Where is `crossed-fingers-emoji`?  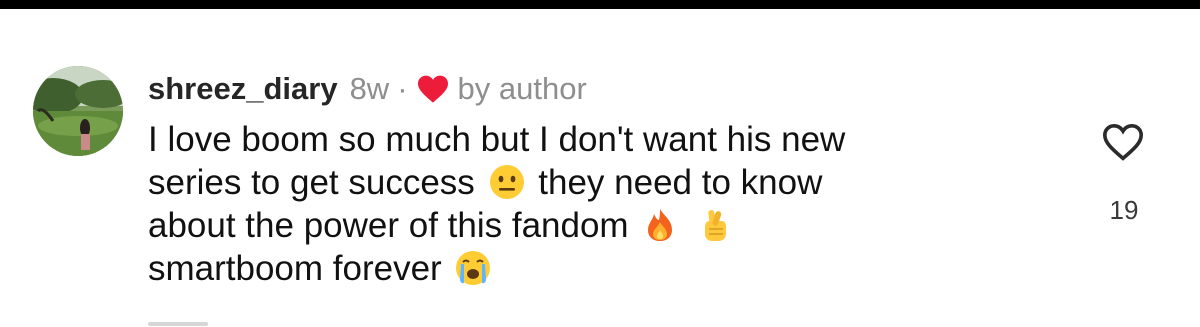 crossed-fingers-emoji is located at coordinates (716, 225).